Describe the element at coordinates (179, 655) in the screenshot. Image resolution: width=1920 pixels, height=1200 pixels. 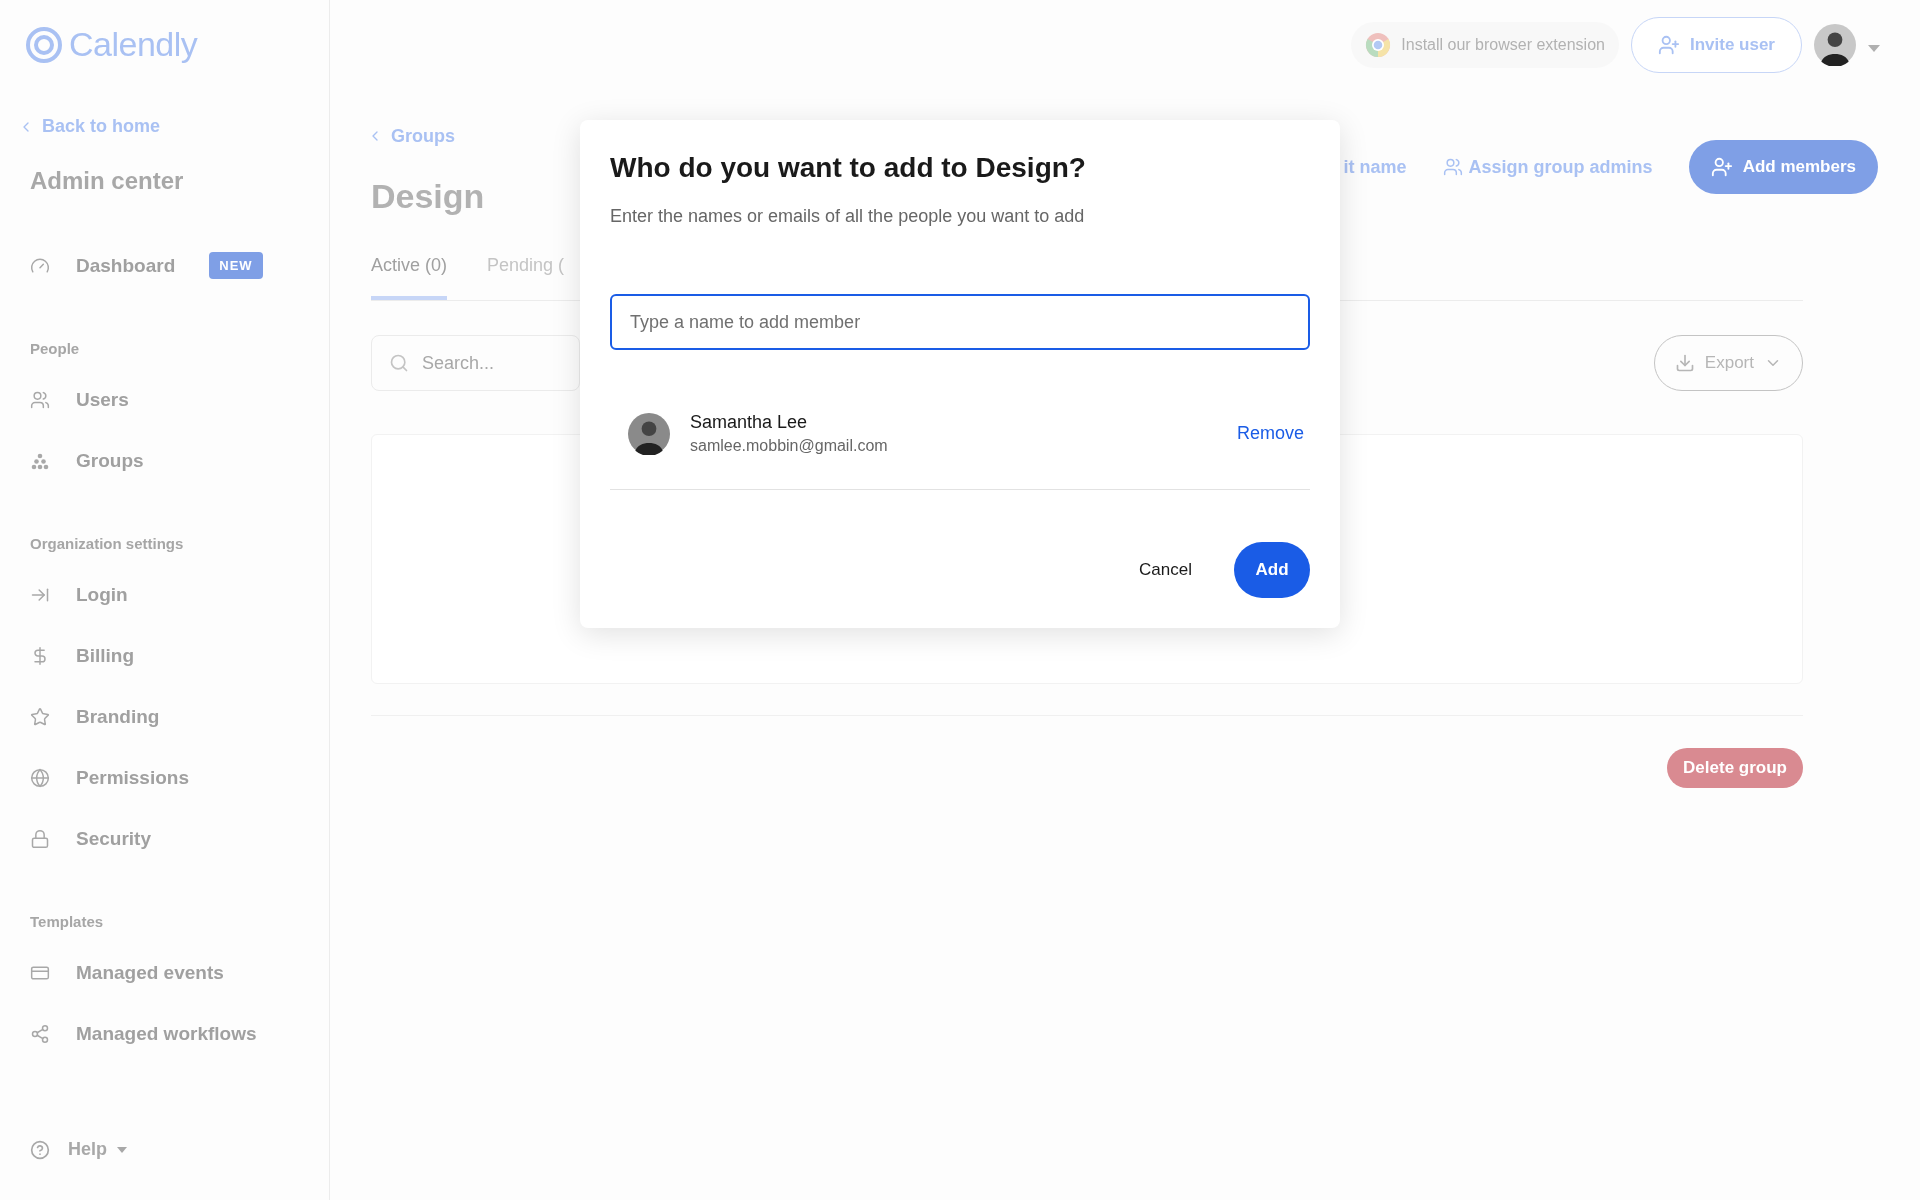
I see `sidebar-item: Billing` at that location.